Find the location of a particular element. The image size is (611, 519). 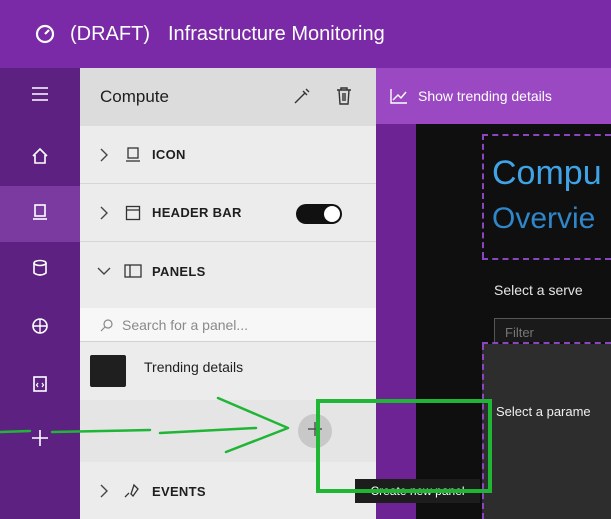

create-panel-tooltip: Create new panel is located at coordinates (417, 491).